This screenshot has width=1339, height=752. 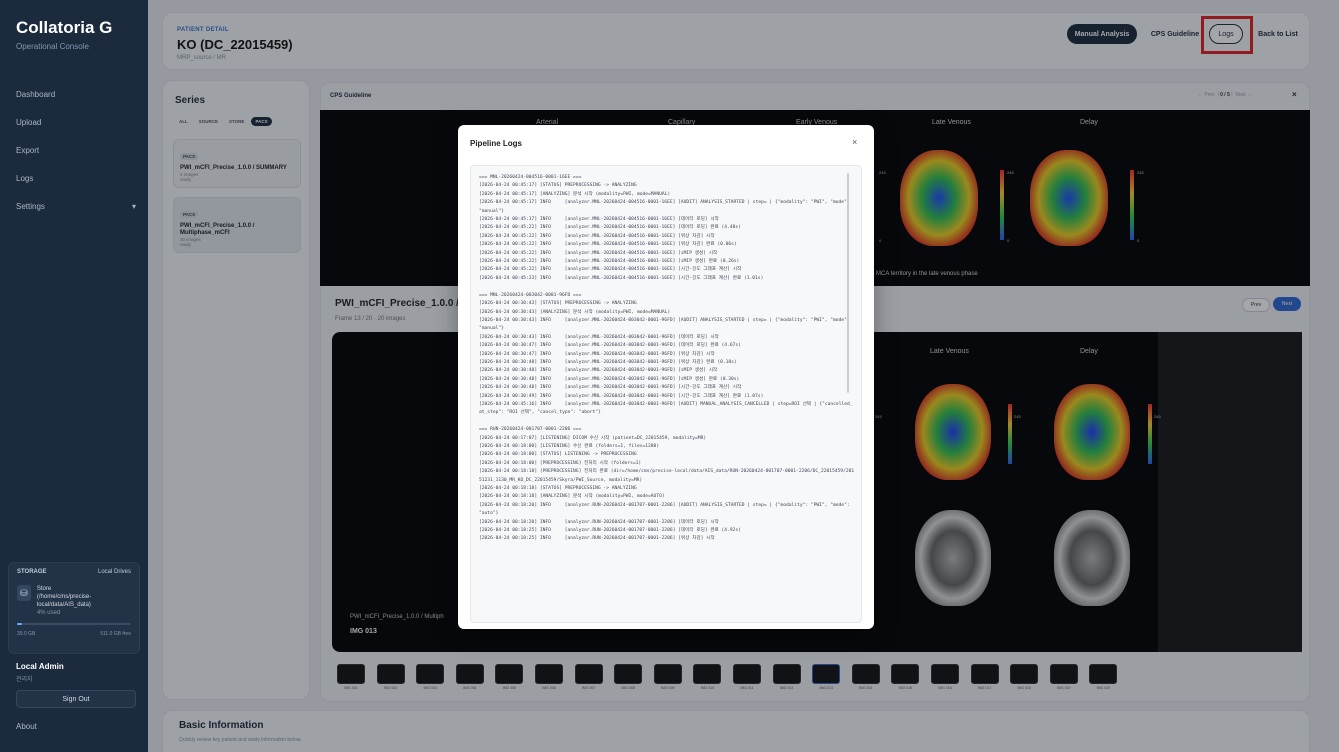 I want to click on storage-used: 4% used, so click(x=48, y=613).